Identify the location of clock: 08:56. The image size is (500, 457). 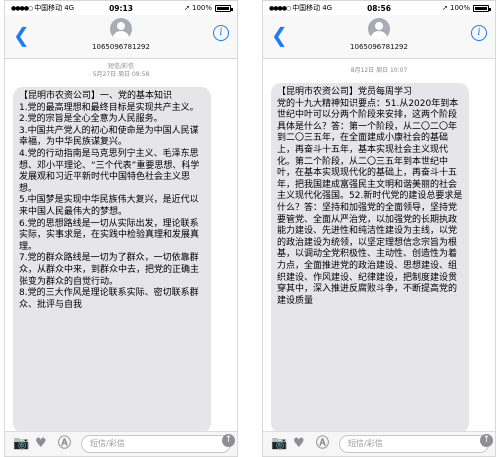
(379, 8).